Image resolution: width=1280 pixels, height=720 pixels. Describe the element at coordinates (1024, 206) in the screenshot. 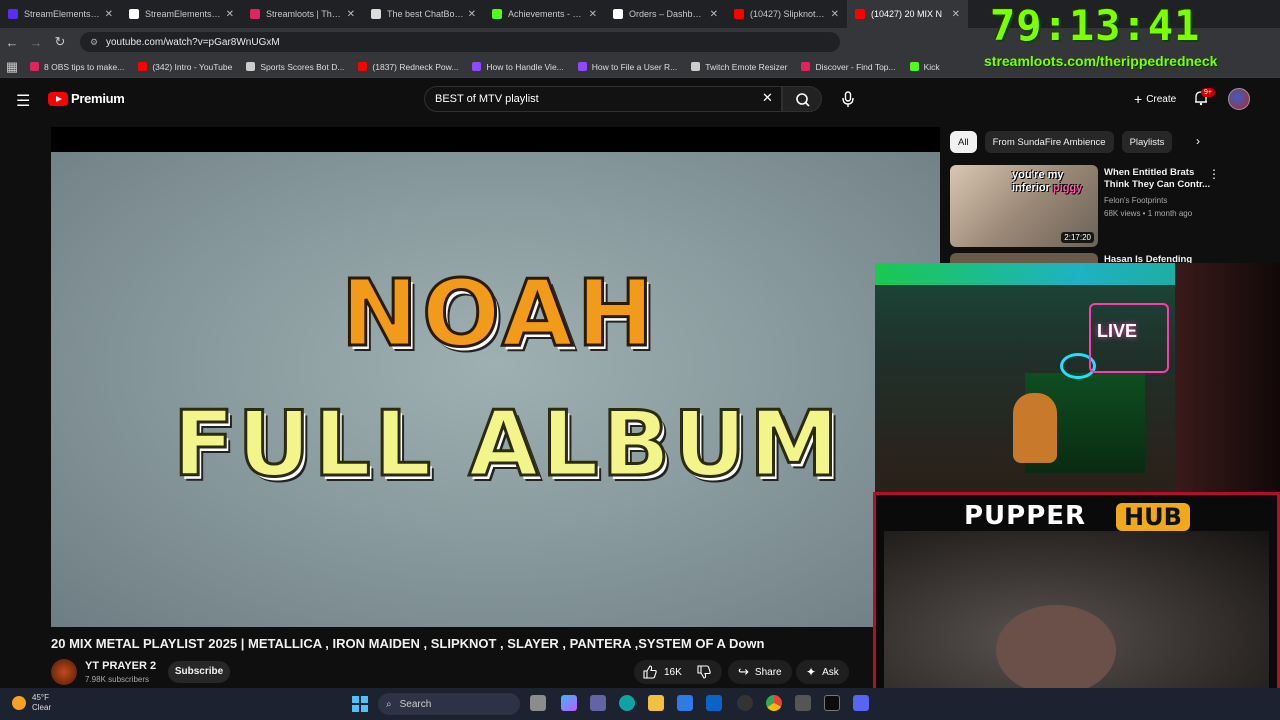

I see `recommendation-thumbnail: you're my inferior piggy 2:17:20` at that location.